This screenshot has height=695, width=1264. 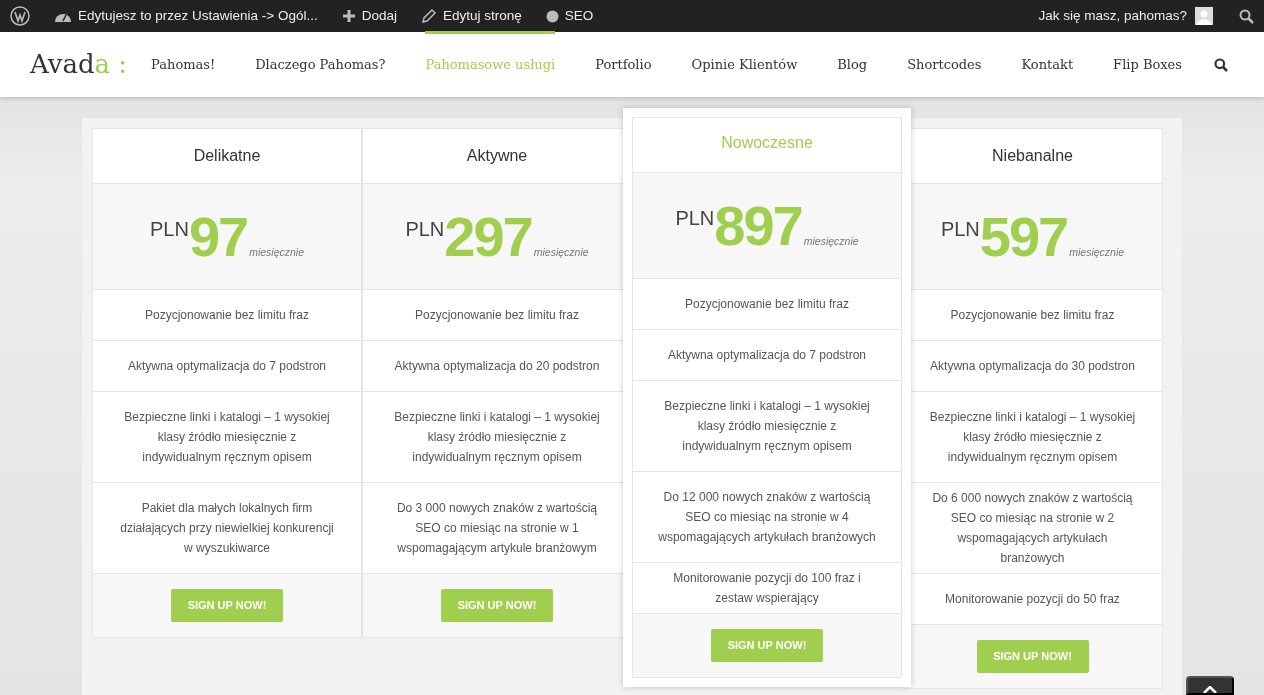 I want to click on circle-icon, so click(x=552, y=16).